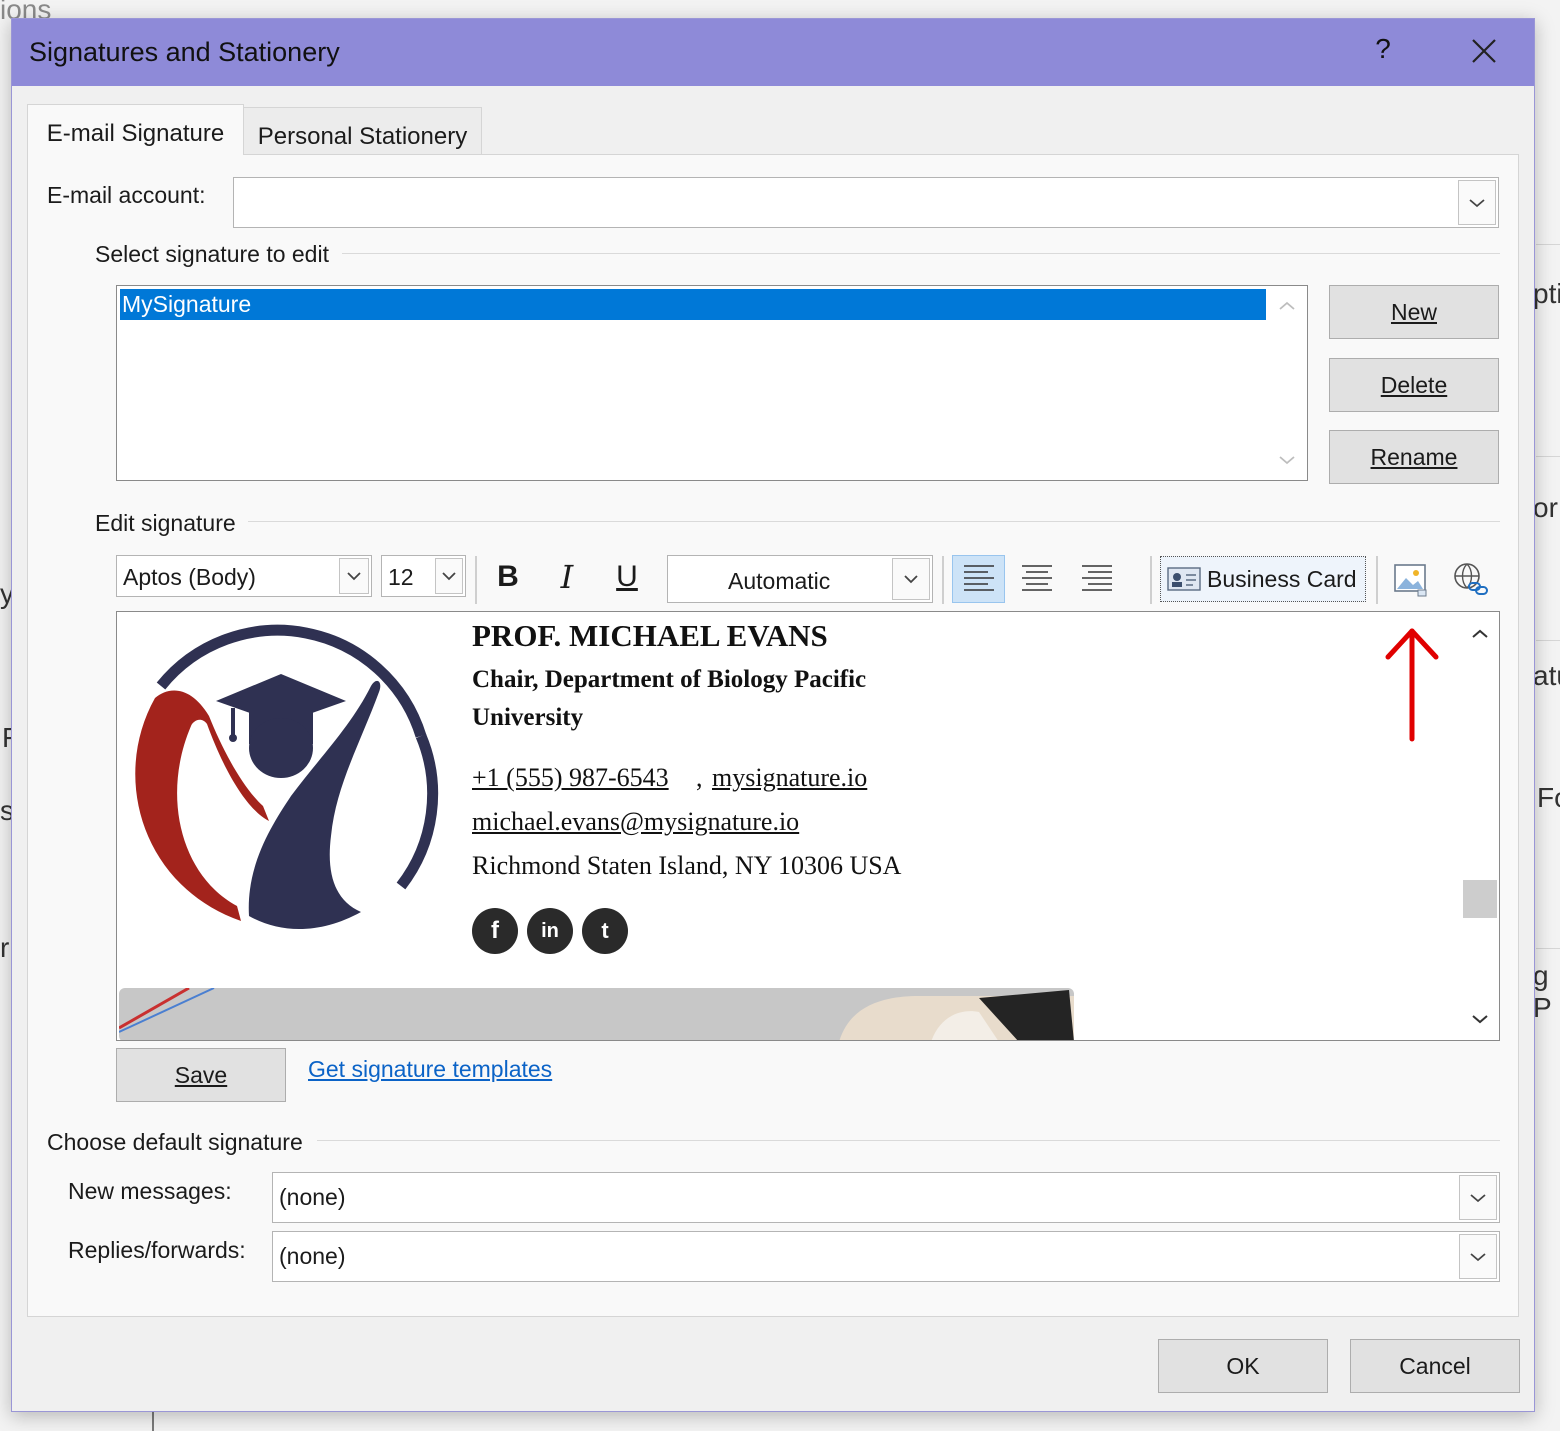 Image resolution: width=1560 pixels, height=1431 pixels. What do you see at coordinates (175, 1142) in the screenshot?
I see `default-signature-heading: Choose default signature` at bounding box center [175, 1142].